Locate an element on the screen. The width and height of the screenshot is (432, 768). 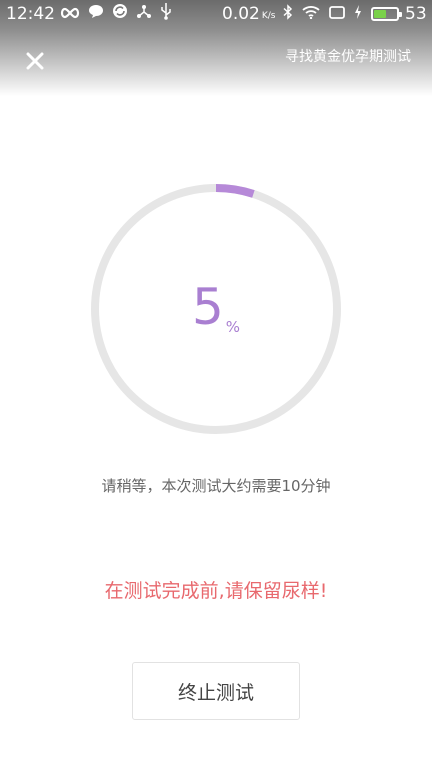
battery-tip is located at coordinates (400, 14).